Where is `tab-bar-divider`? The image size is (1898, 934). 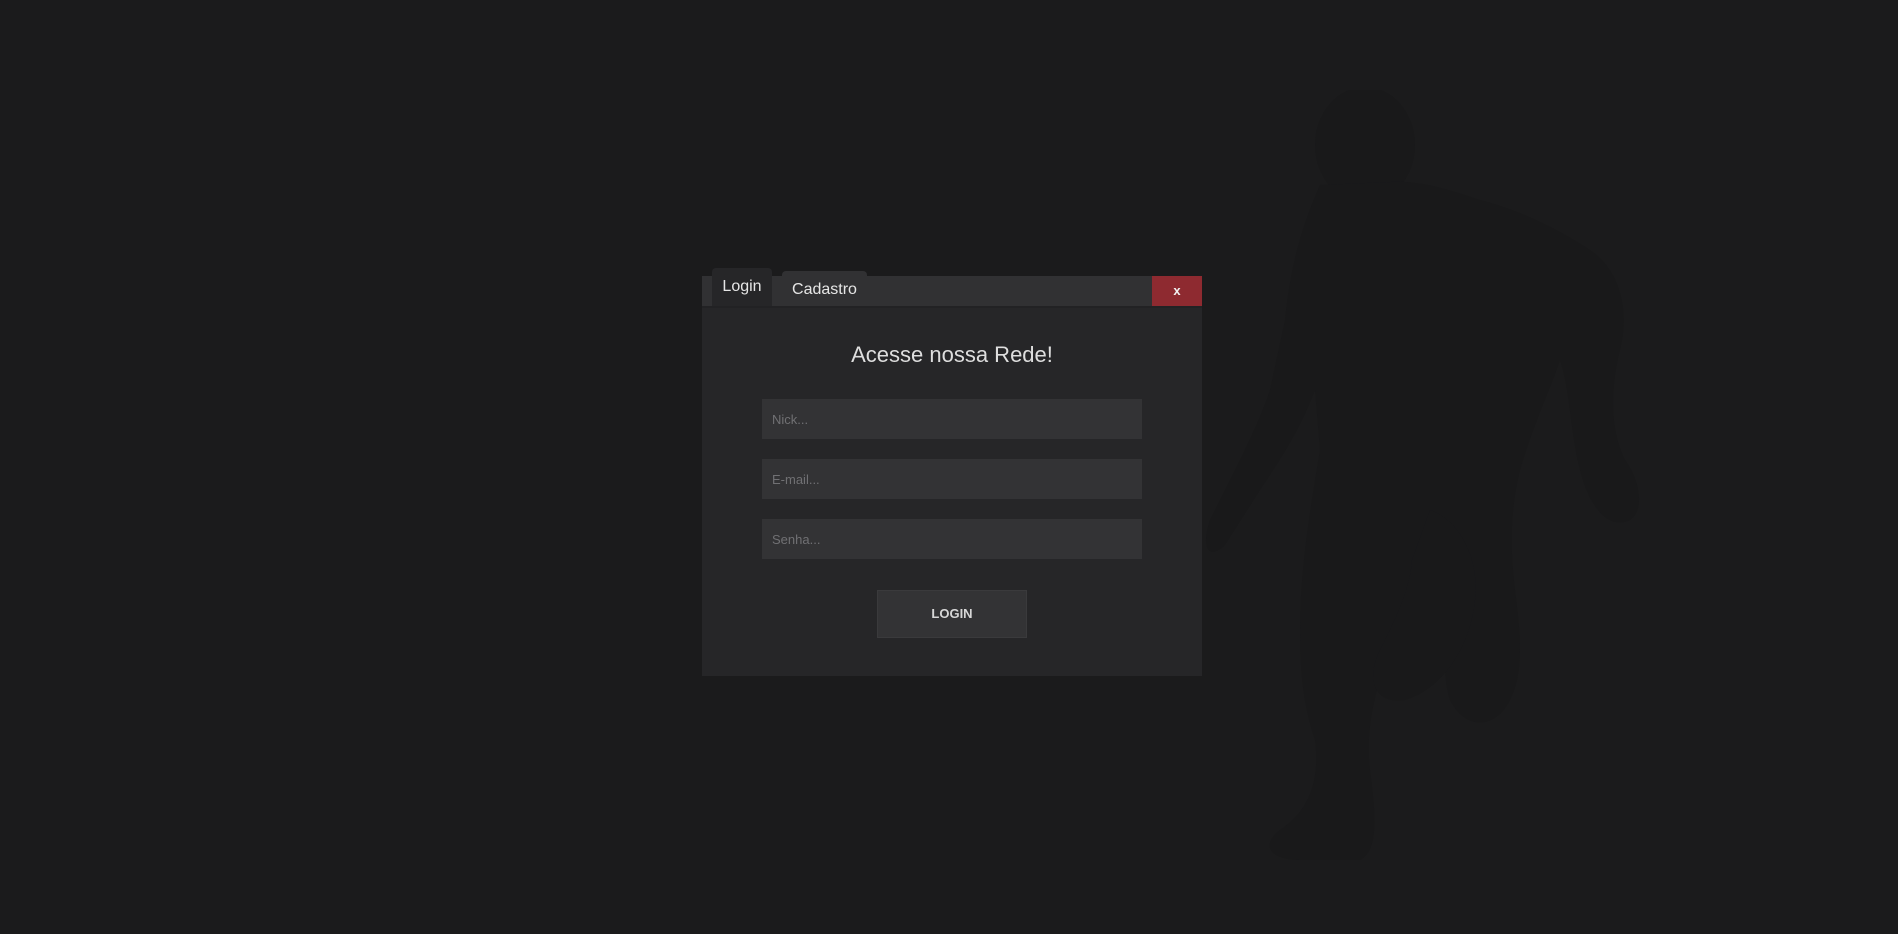
tab-bar-divider is located at coordinates (952, 307).